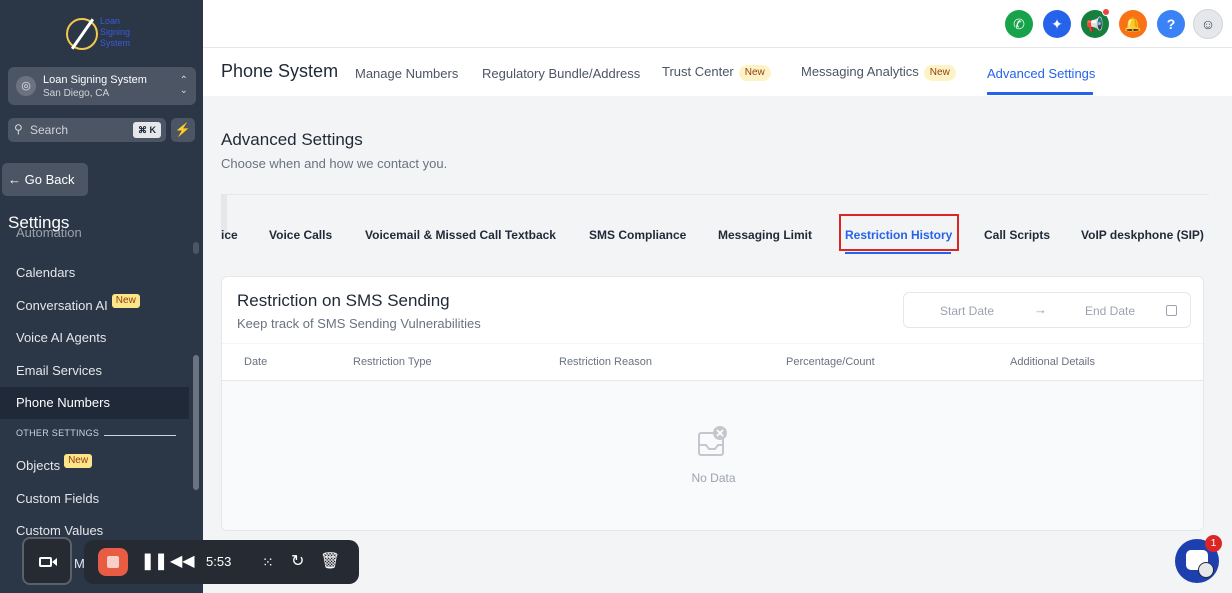 Image resolution: width=1232 pixels, height=593 pixels. Describe the element at coordinates (104, 35) in the screenshot. I see `company-logo: Loan Signing System` at that location.